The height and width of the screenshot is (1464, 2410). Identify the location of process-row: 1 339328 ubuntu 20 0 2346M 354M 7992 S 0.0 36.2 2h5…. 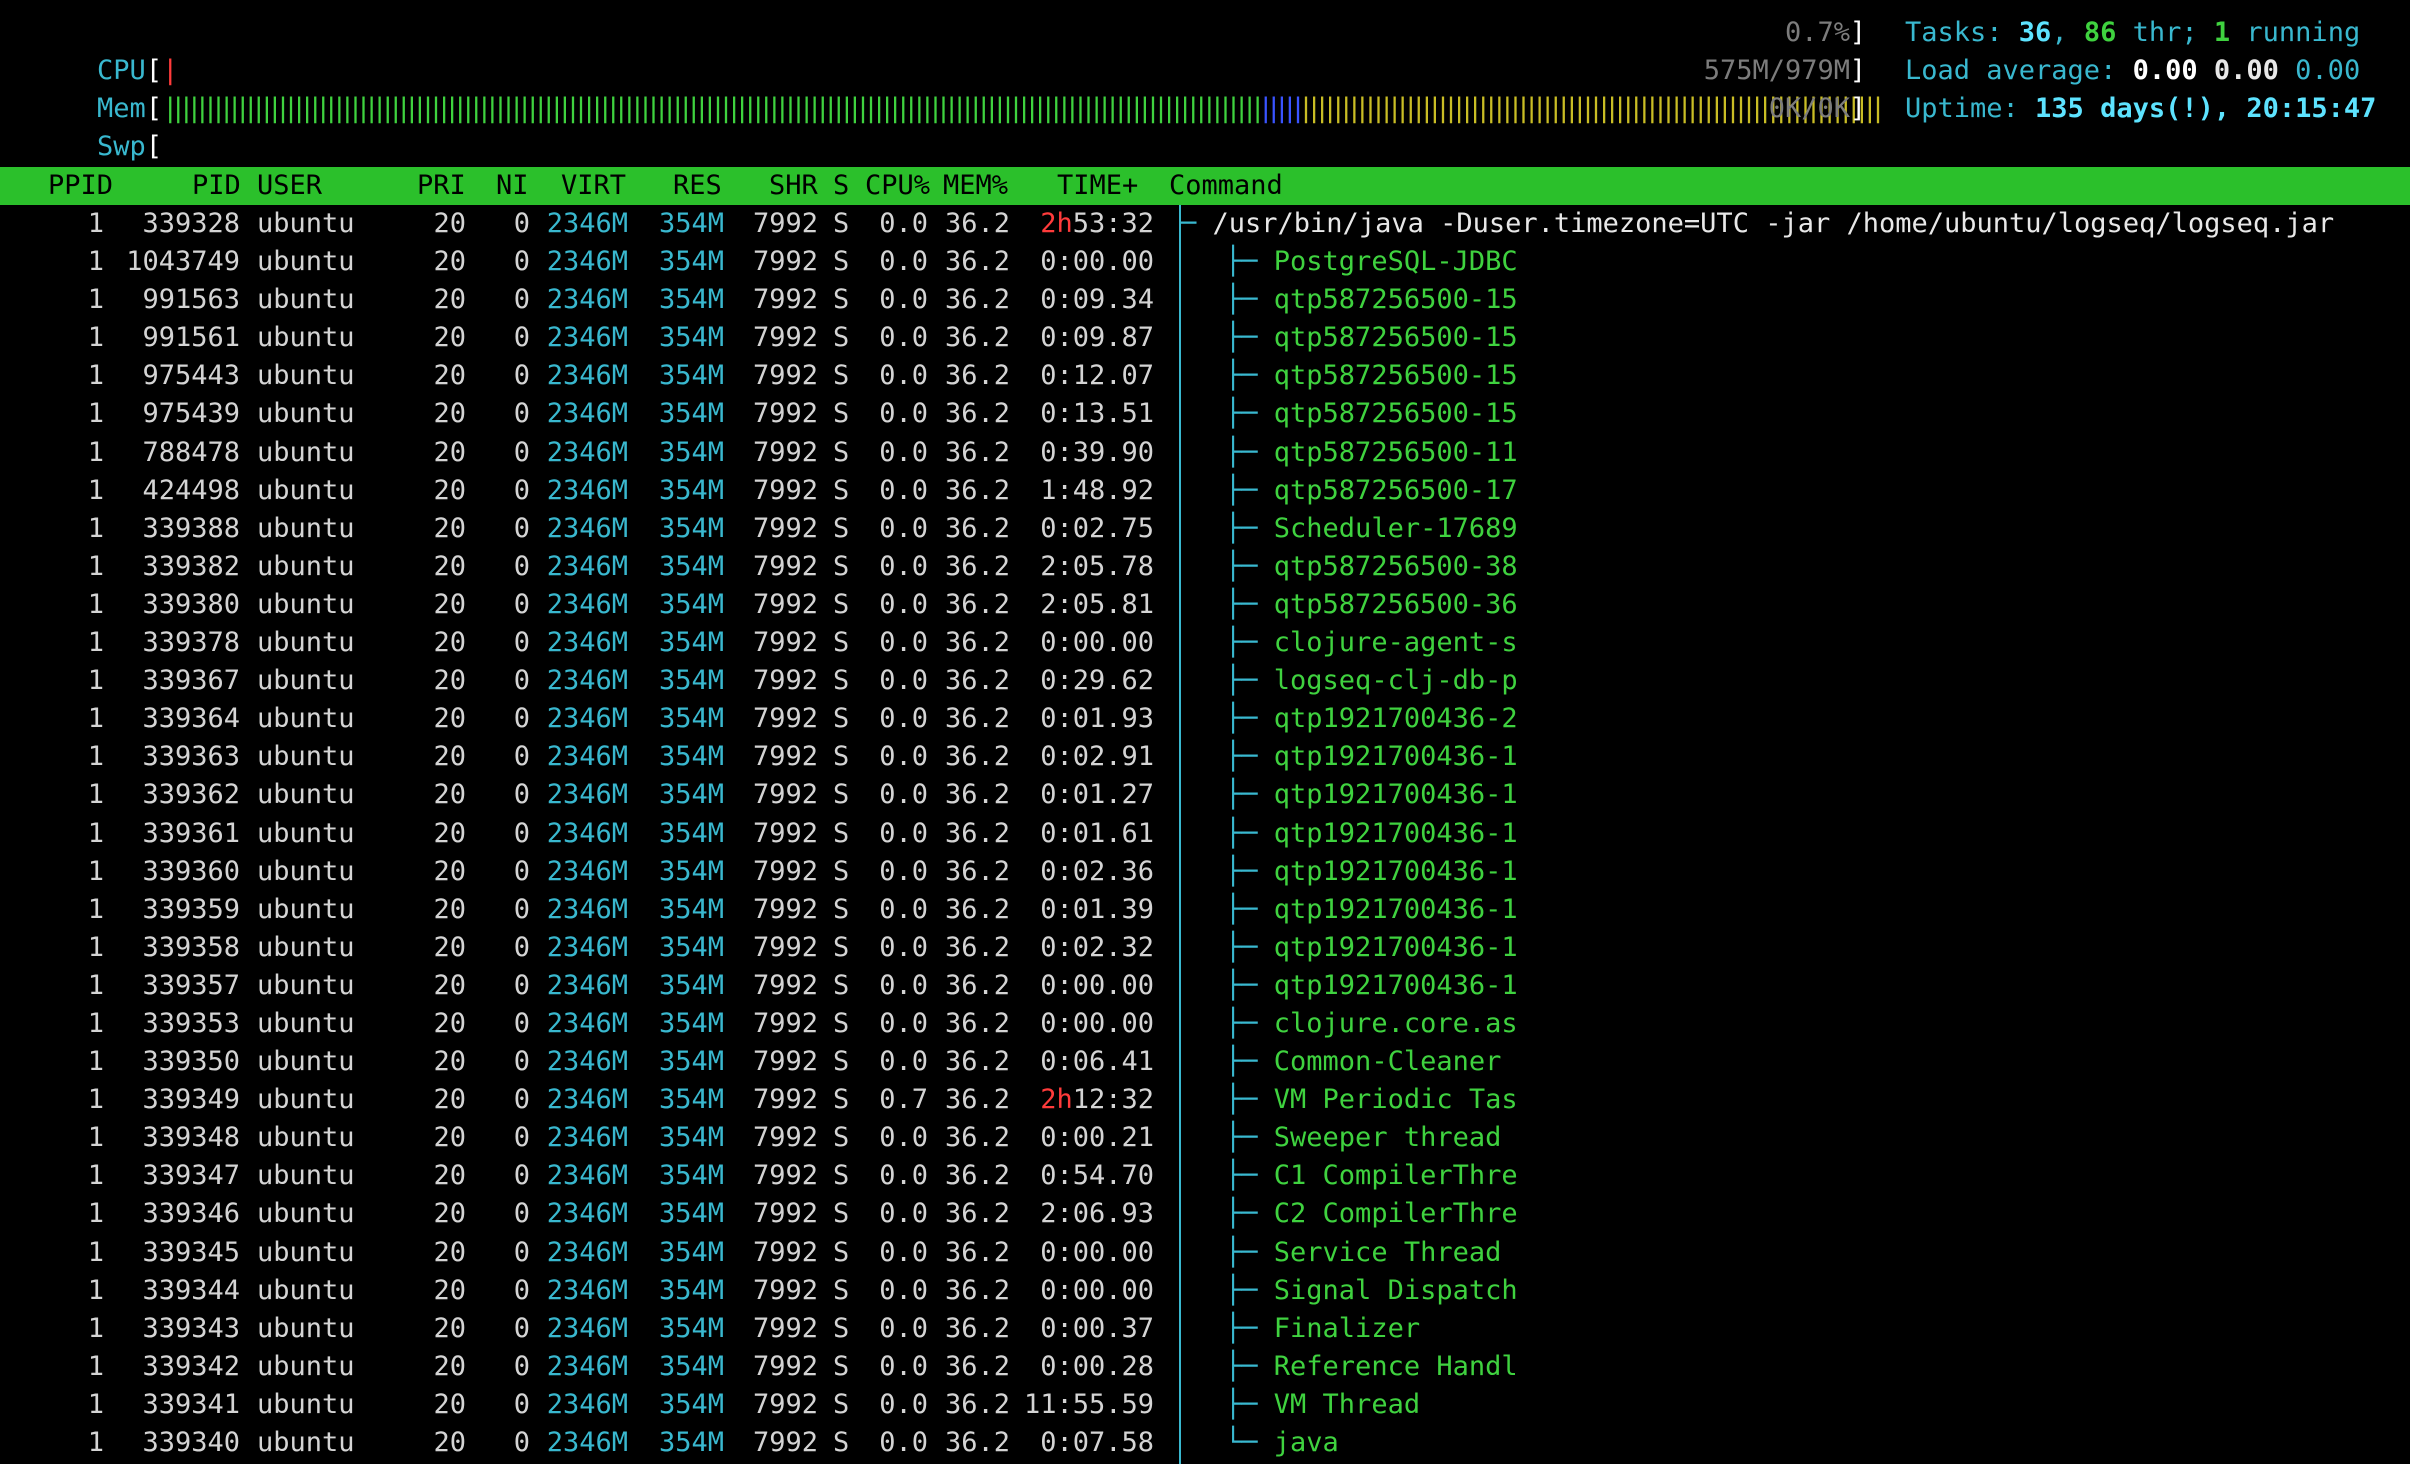
(1205, 224).